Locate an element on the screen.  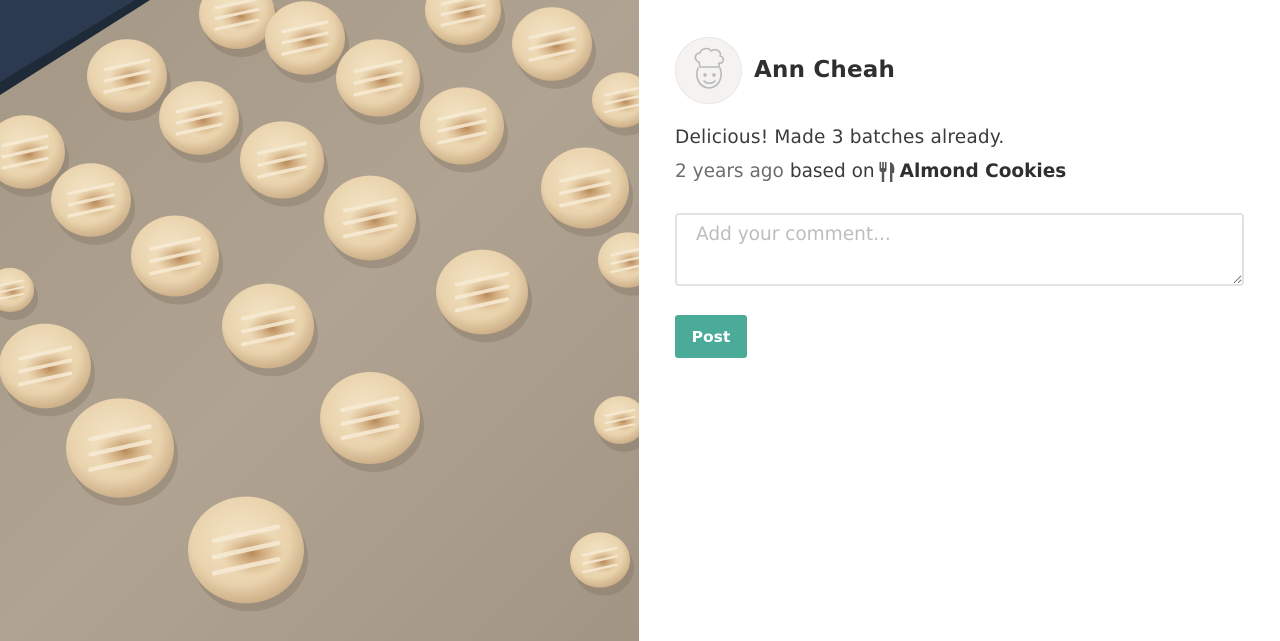
utensils-icon is located at coordinates (887, 171).